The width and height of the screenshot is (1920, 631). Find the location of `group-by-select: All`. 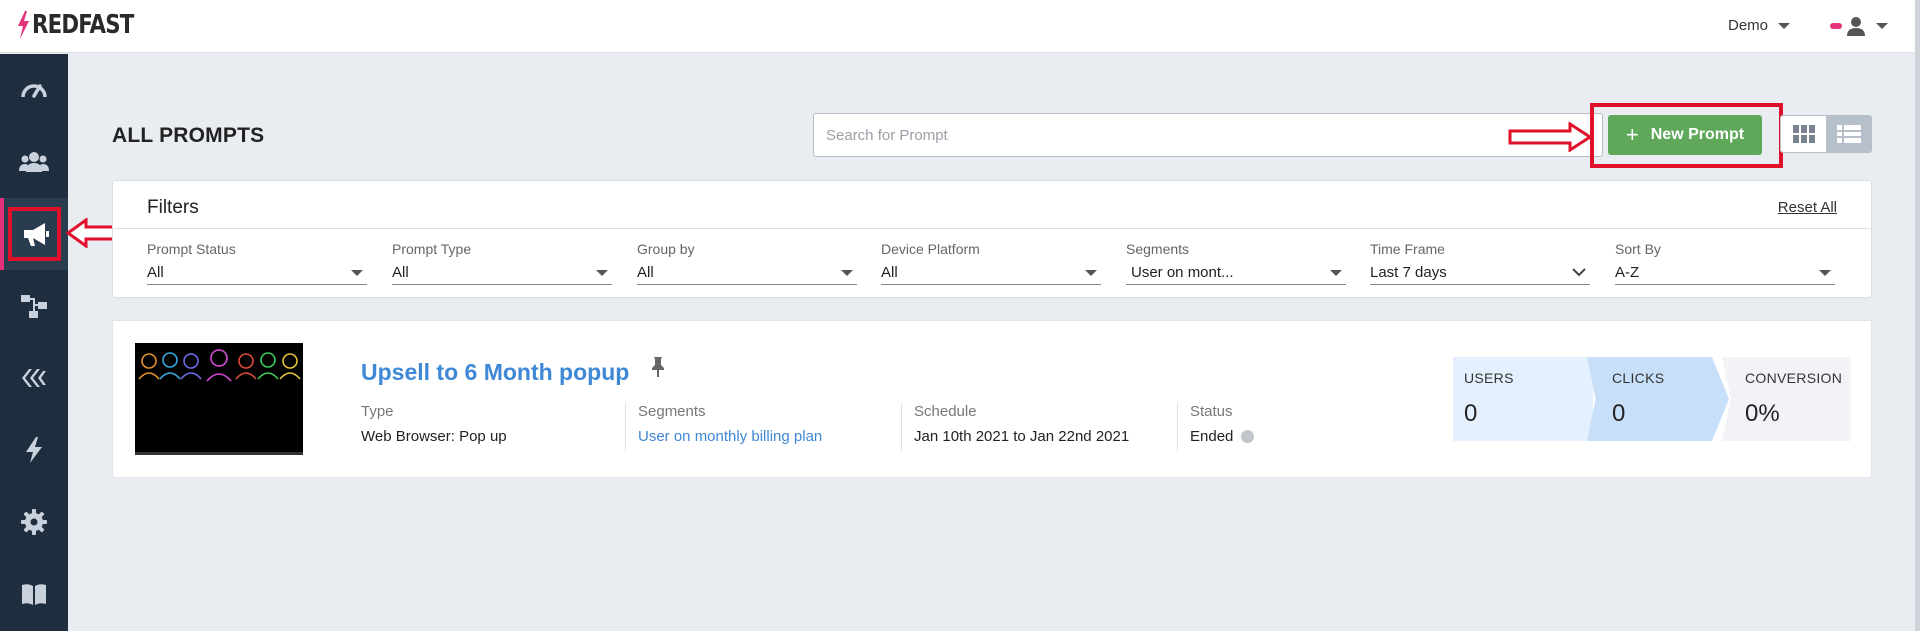

group-by-select: All is located at coordinates (747, 273).